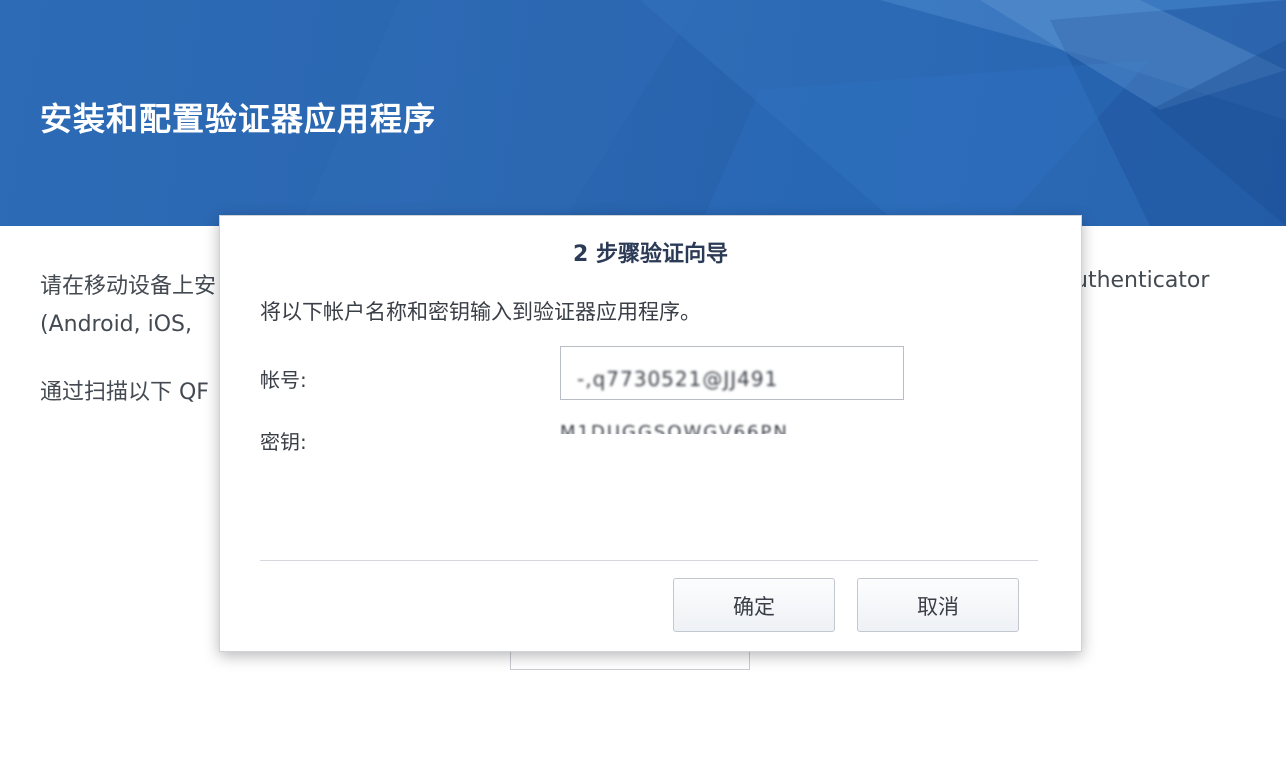  I want to click on secret-key-field: M1DUGGSOWGV66PN, so click(710, 428).